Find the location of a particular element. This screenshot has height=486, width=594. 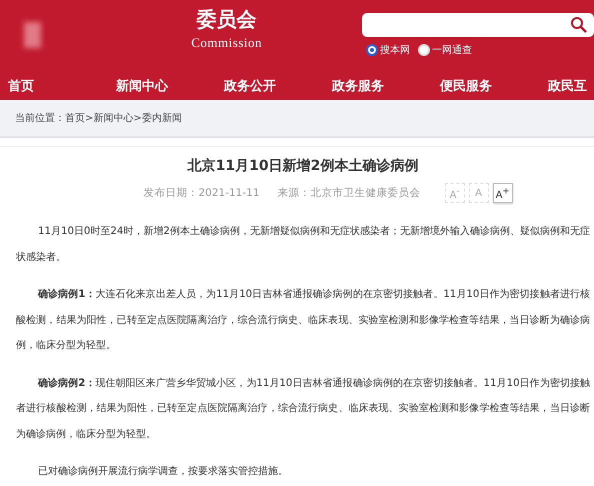

nav-link: 便民服务 is located at coordinates (494, 86).